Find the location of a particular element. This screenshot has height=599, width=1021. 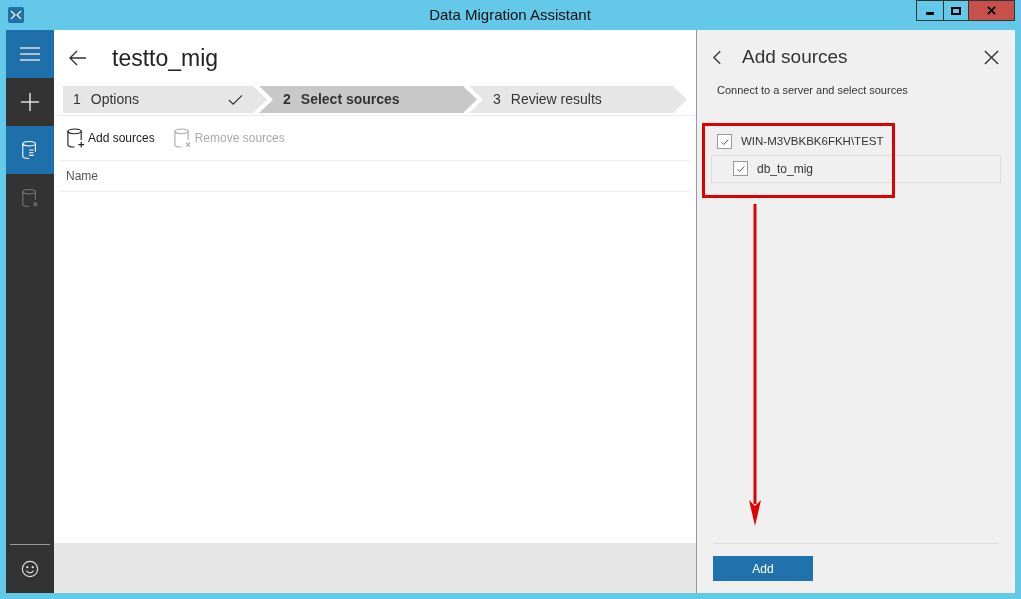

add-button: Add is located at coordinates (763, 568).